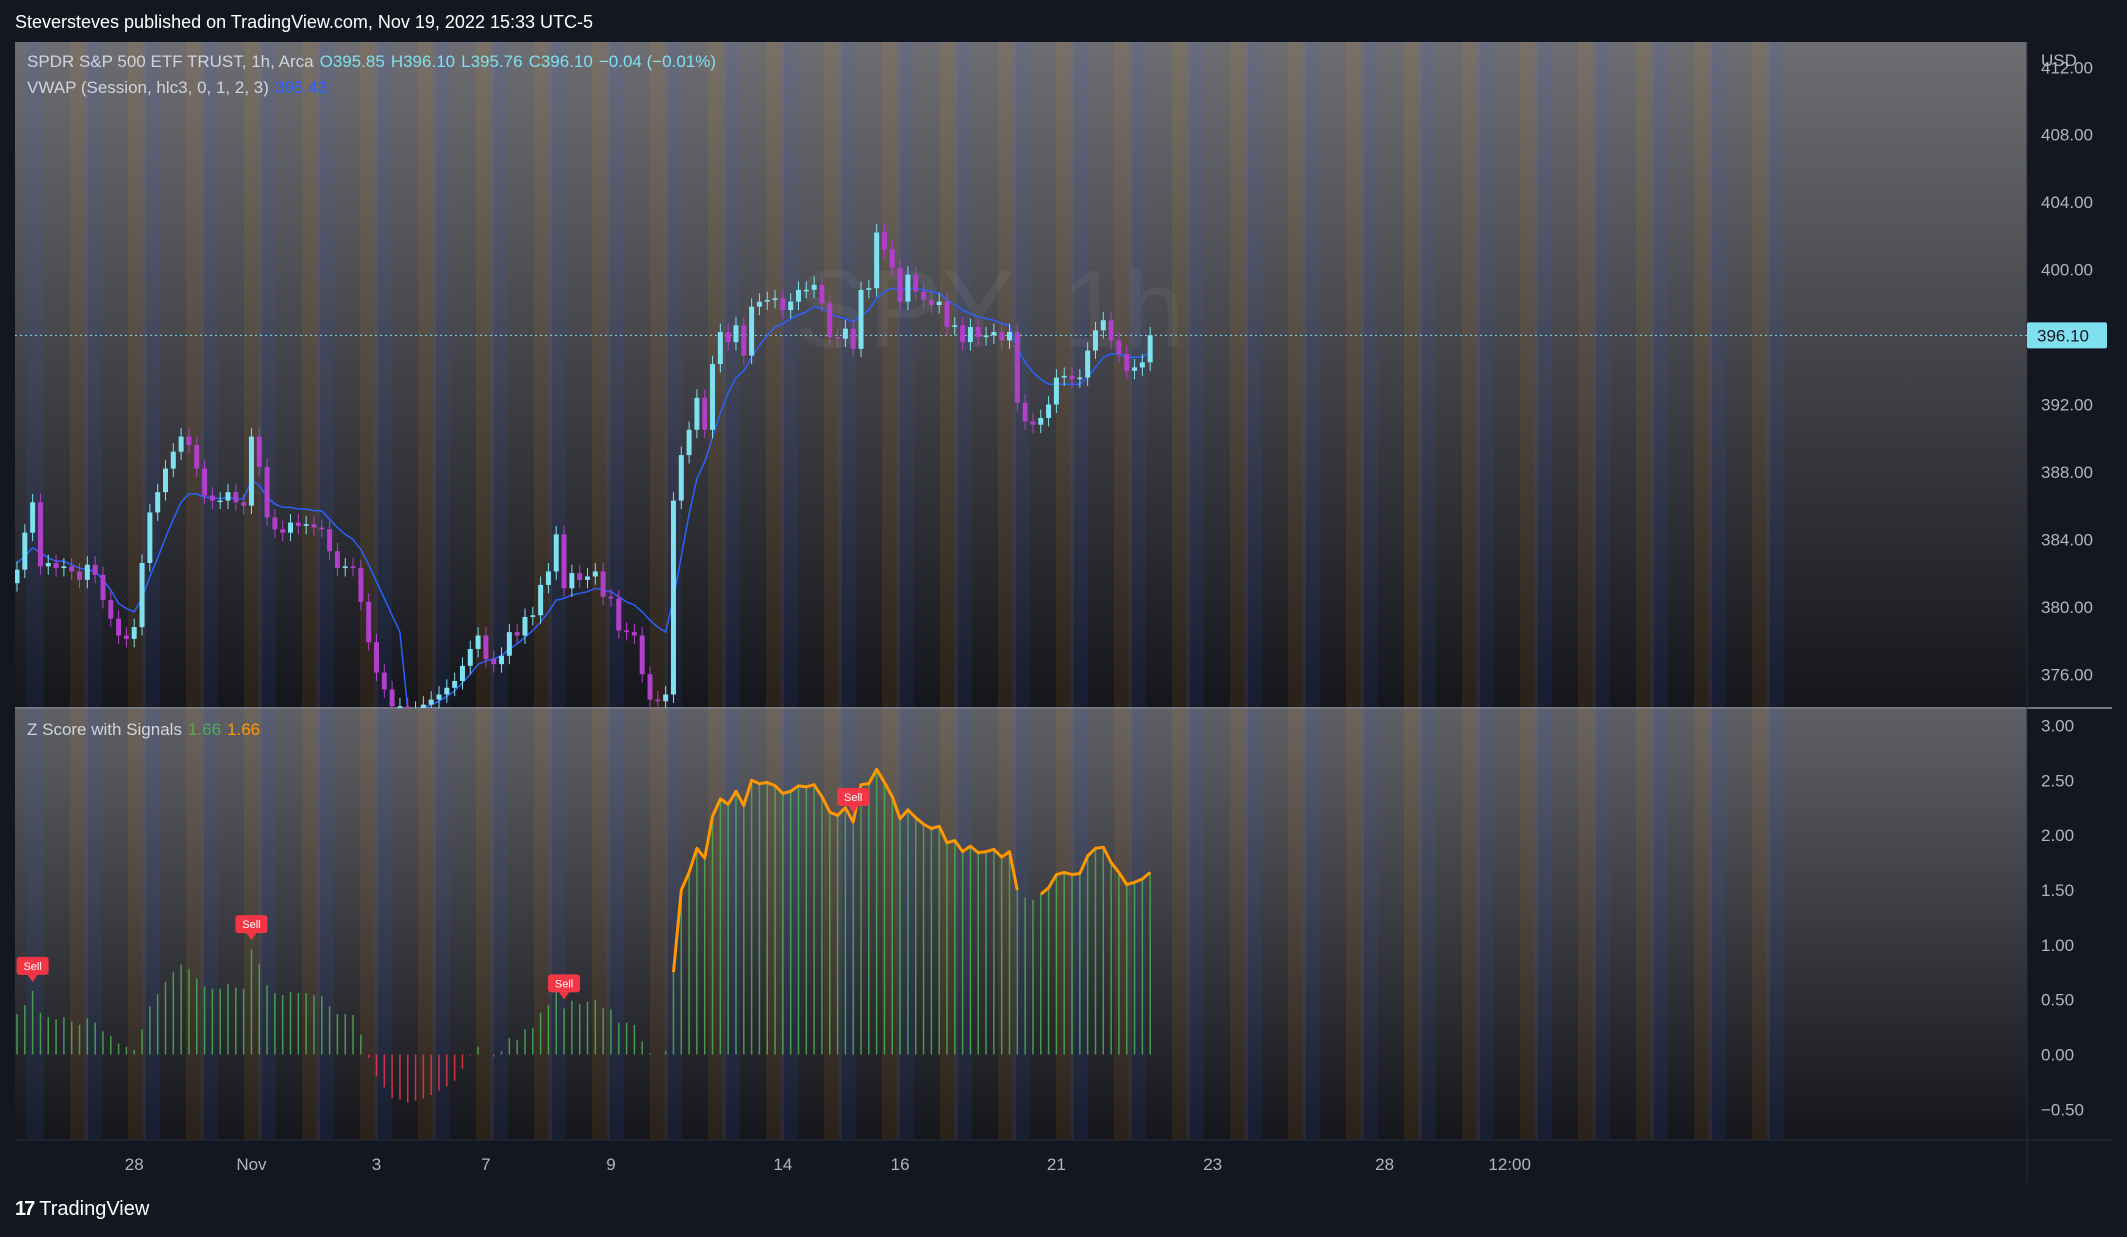 This screenshot has height=1237, width=2127. I want to click on price-tick-label: 384.00, so click(2067, 539).